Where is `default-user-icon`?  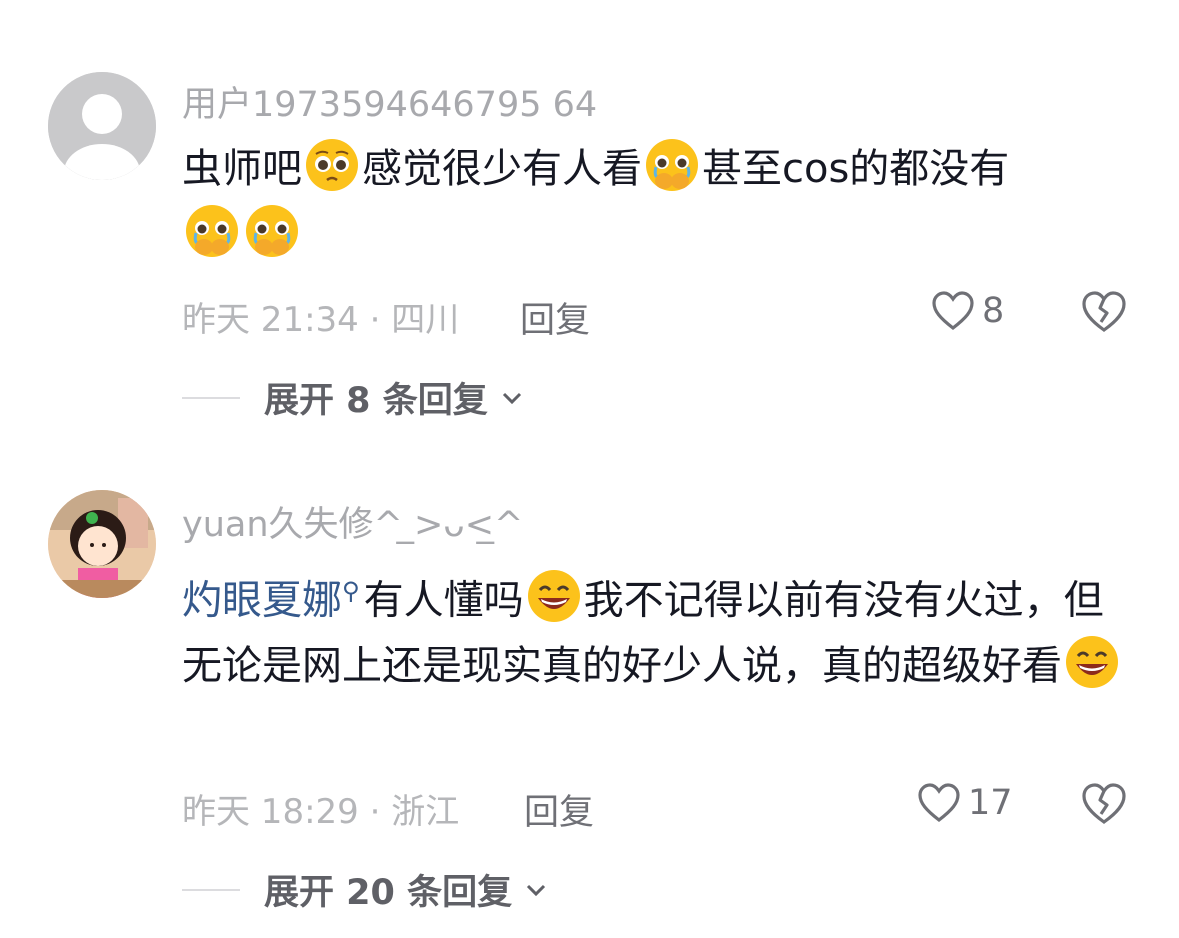 default-user-icon is located at coordinates (102, 126).